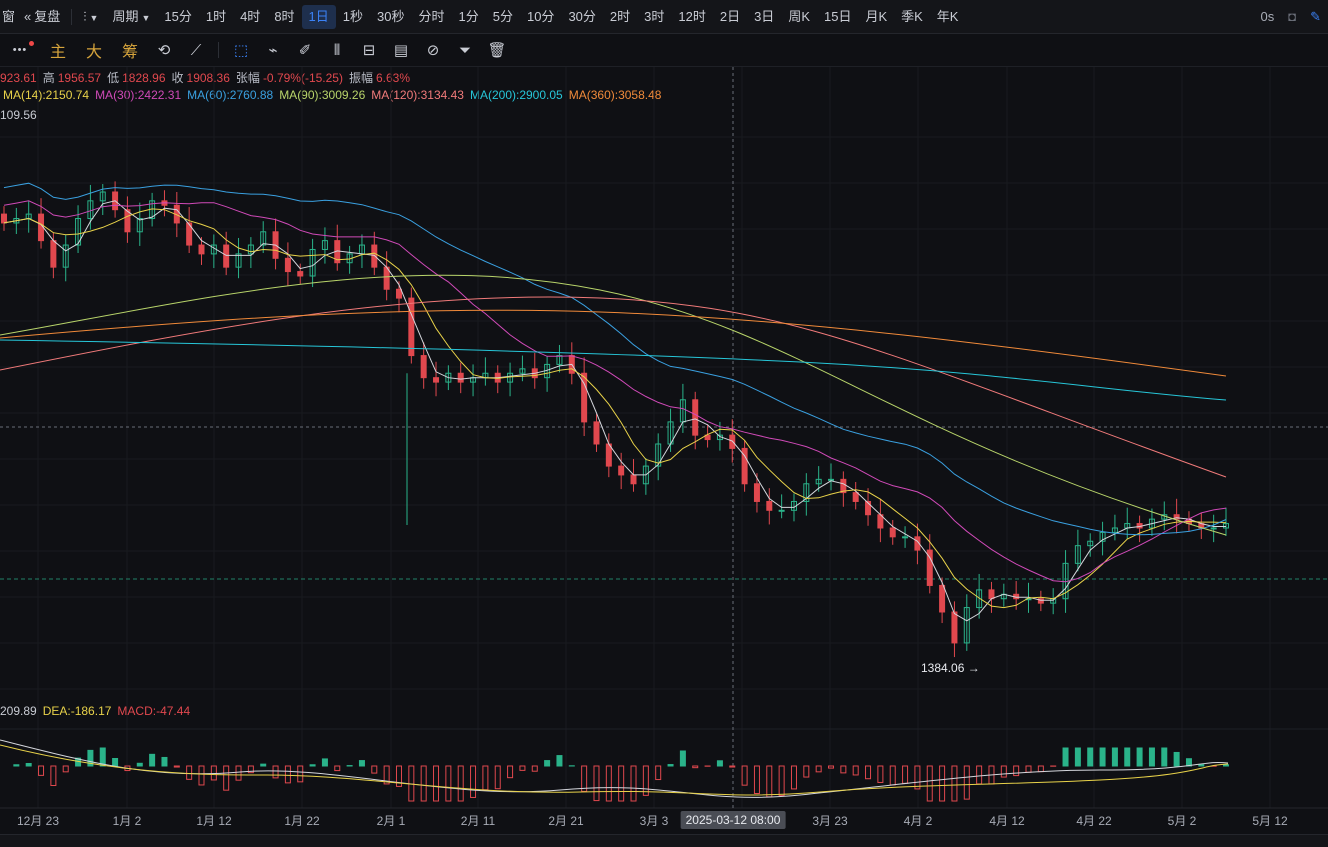 Image resolution: width=1328 pixels, height=847 pixels. I want to click on period-5: 1秒, so click(353, 17).